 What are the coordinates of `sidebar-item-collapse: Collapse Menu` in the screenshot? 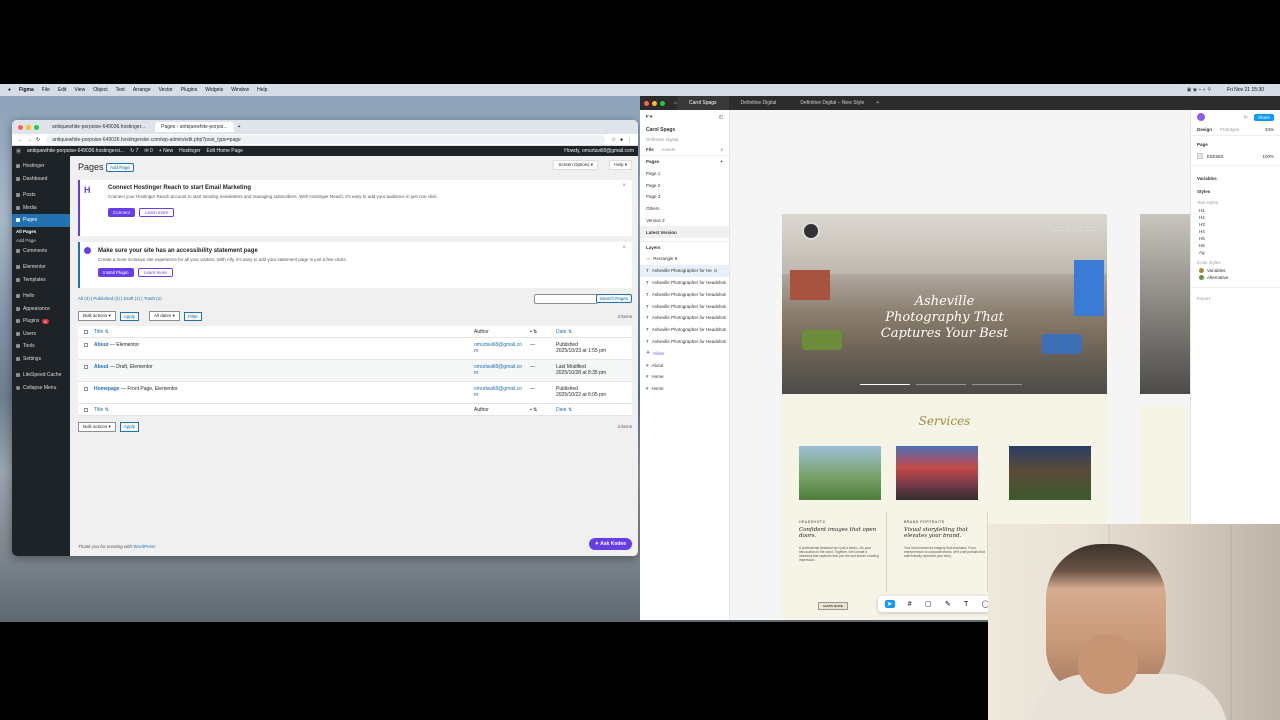 It's located at (41, 388).